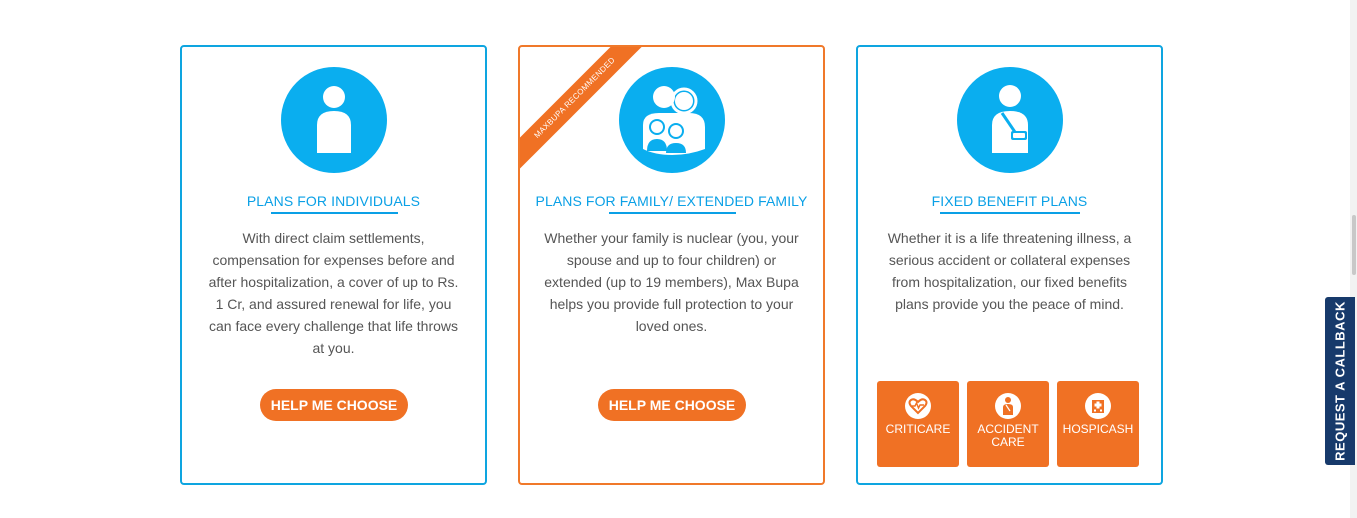  What do you see at coordinates (918, 429) in the screenshot?
I see `tile-label: CRITICARE` at bounding box center [918, 429].